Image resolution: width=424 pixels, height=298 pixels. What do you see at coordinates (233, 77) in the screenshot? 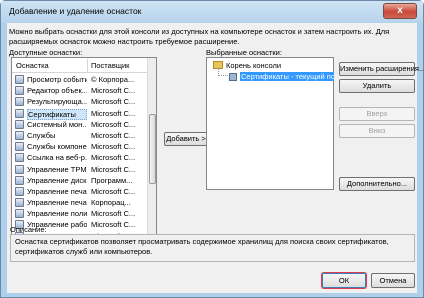
I see `certificate-icon` at bounding box center [233, 77].